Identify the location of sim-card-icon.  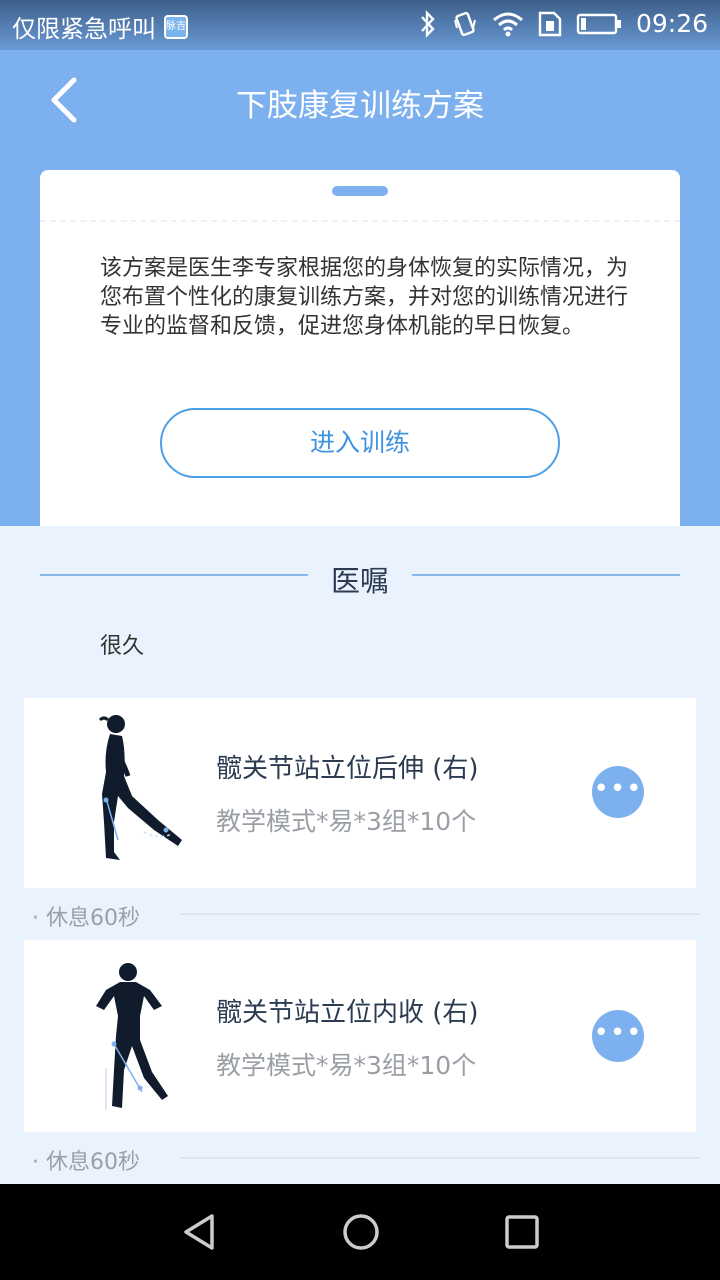
(550, 24).